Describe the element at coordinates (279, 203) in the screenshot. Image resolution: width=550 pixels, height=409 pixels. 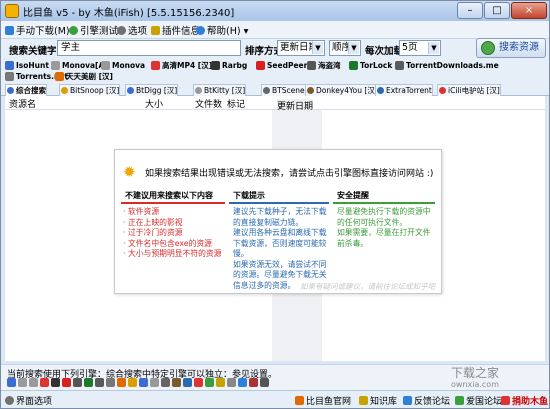
I see `download-tips-rule` at that location.